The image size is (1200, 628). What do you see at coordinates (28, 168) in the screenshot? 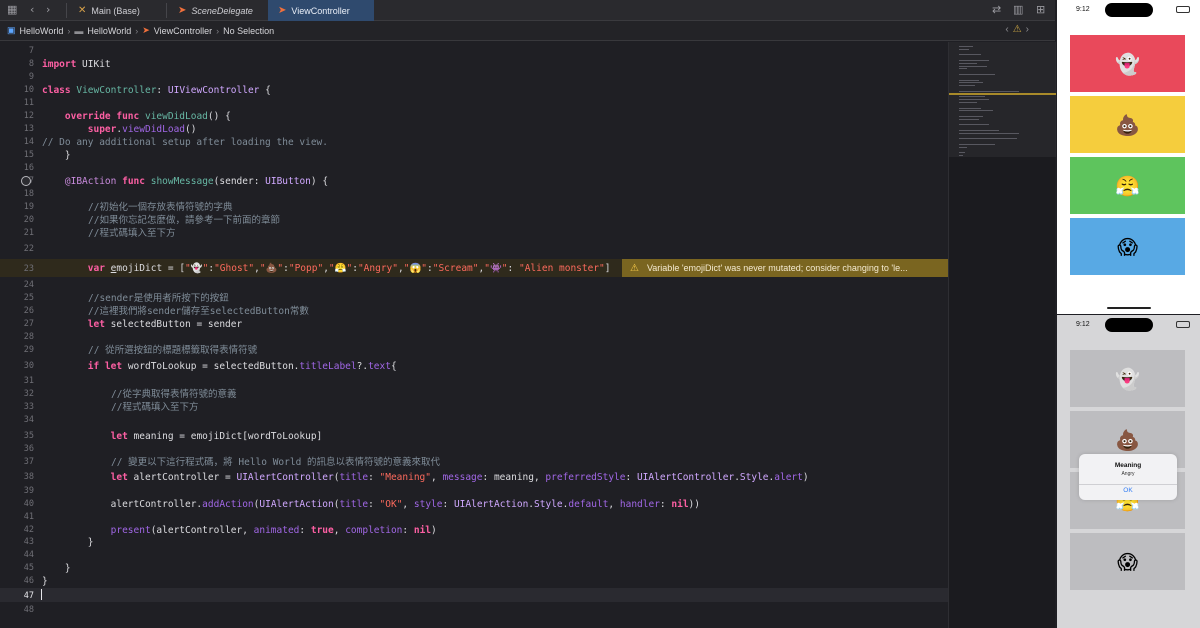
I see `line-number: 16` at bounding box center [28, 168].